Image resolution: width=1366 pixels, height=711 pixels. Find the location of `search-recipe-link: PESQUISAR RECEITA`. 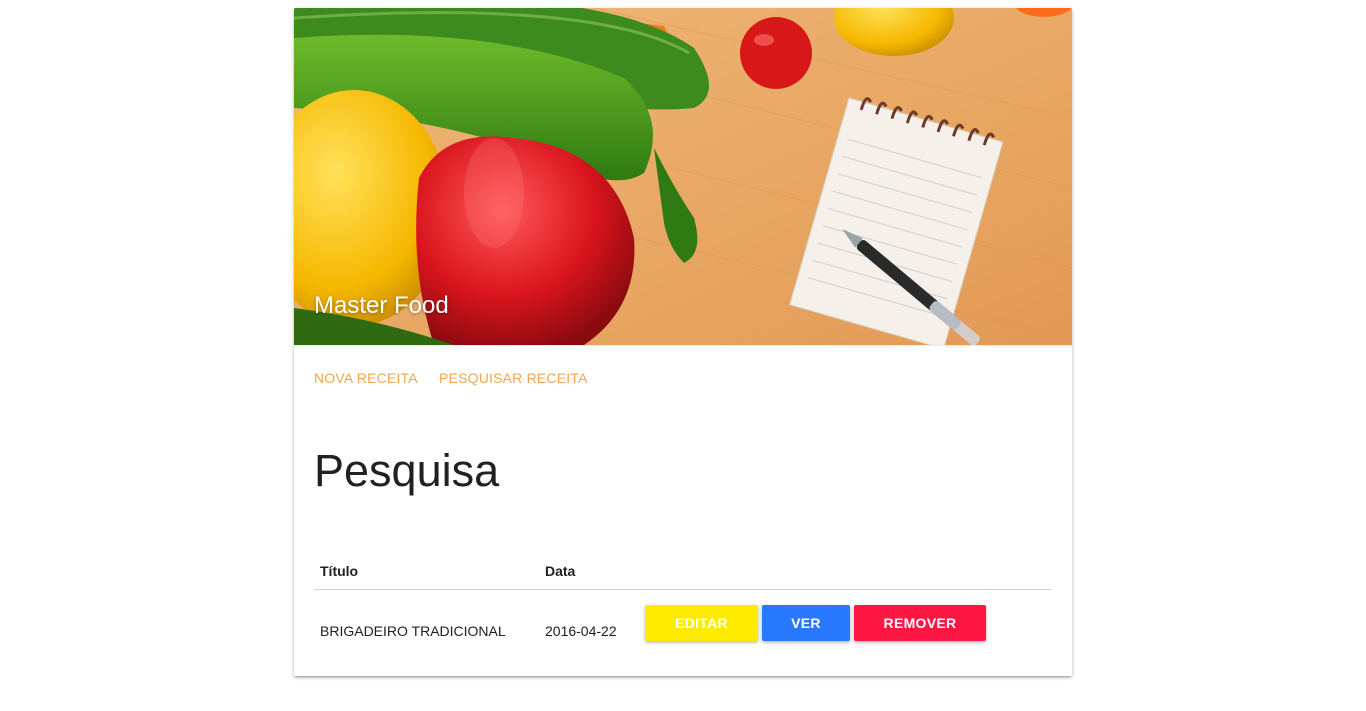

search-recipe-link: PESQUISAR RECEITA is located at coordinates (513, 378).